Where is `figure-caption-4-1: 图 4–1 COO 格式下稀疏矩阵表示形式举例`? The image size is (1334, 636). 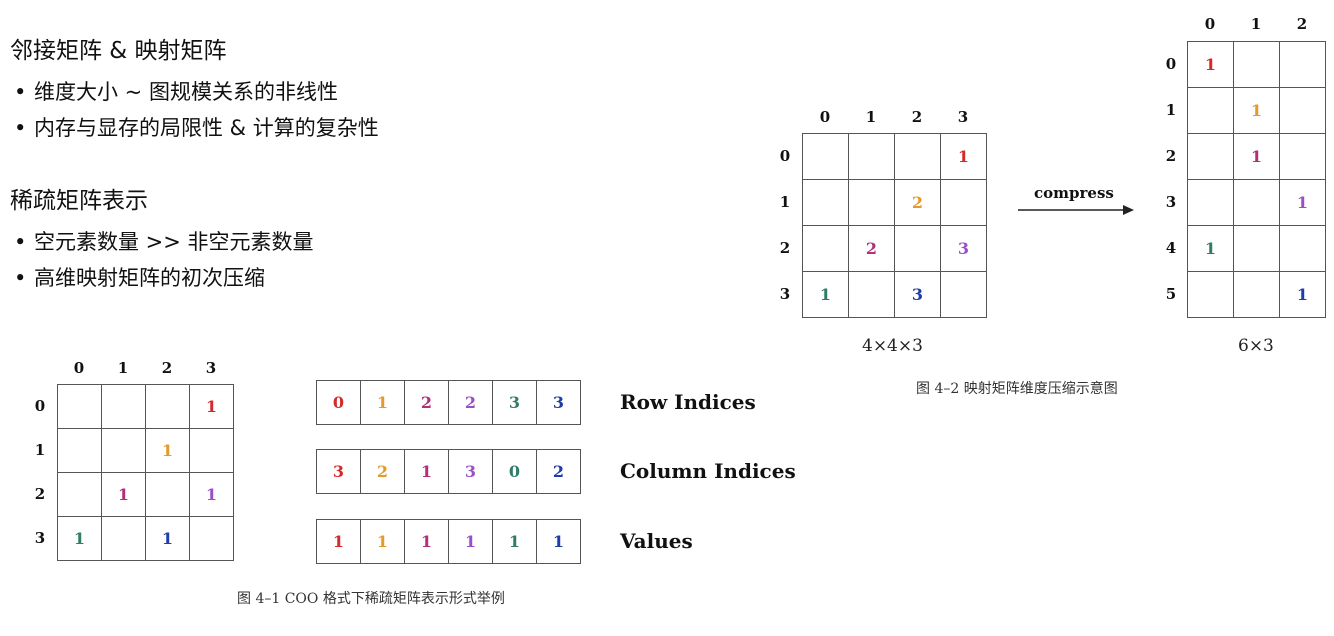
figure-caption-4-1: 图 4–1 COO 格式下稀疏矩阵表示形式举例 is located at coordinates (371, 599).